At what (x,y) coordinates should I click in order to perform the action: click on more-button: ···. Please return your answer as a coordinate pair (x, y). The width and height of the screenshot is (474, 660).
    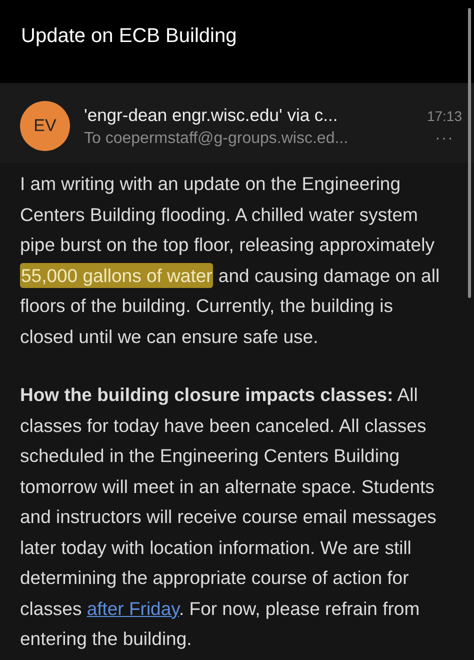
    Looking at the image, I should click on (448, 139).